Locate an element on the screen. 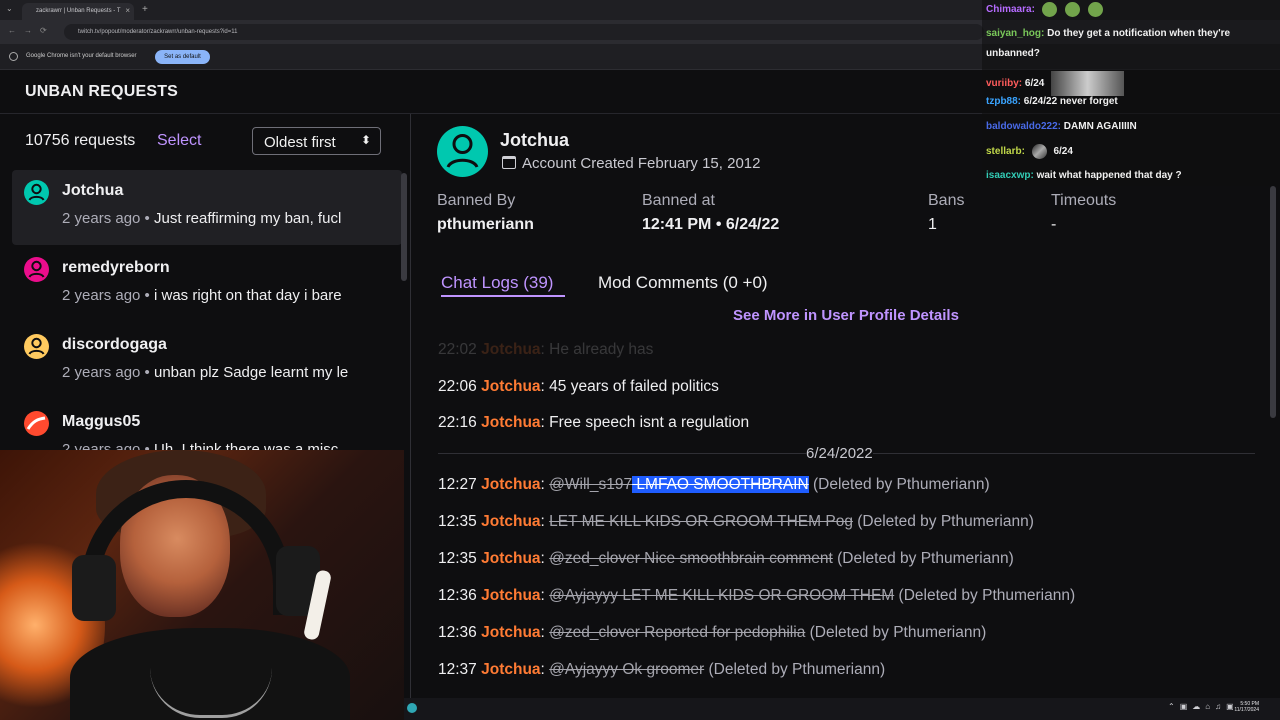  profile-username: Jotchua is located at coordinates (535, 140).